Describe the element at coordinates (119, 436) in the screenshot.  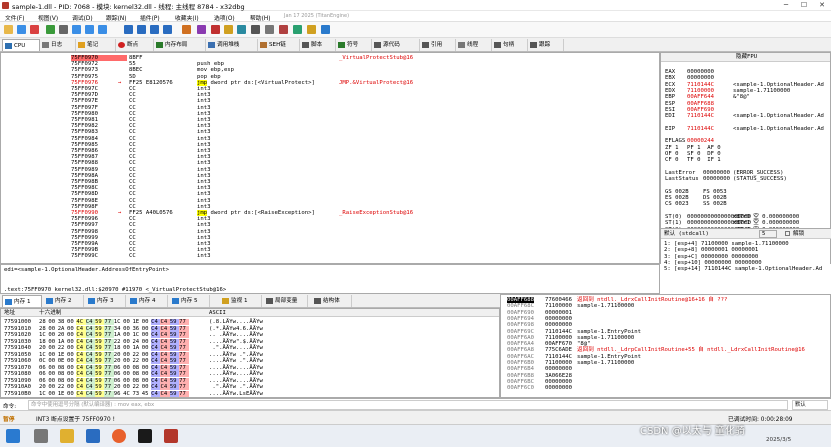
I see `firefox-icon` at that location.